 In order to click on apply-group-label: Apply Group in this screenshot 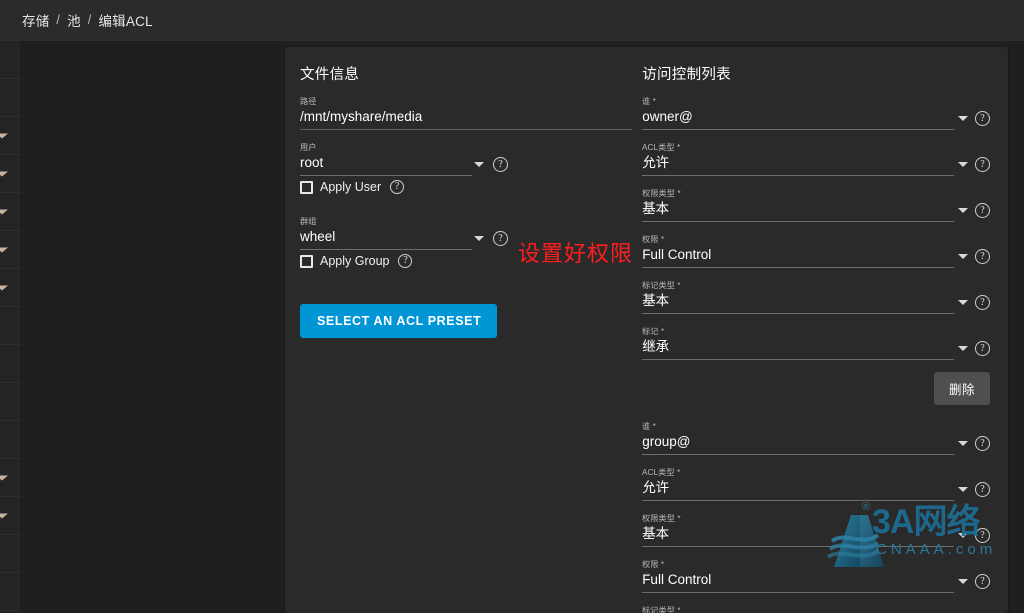, I will do `click(355, 261)`.